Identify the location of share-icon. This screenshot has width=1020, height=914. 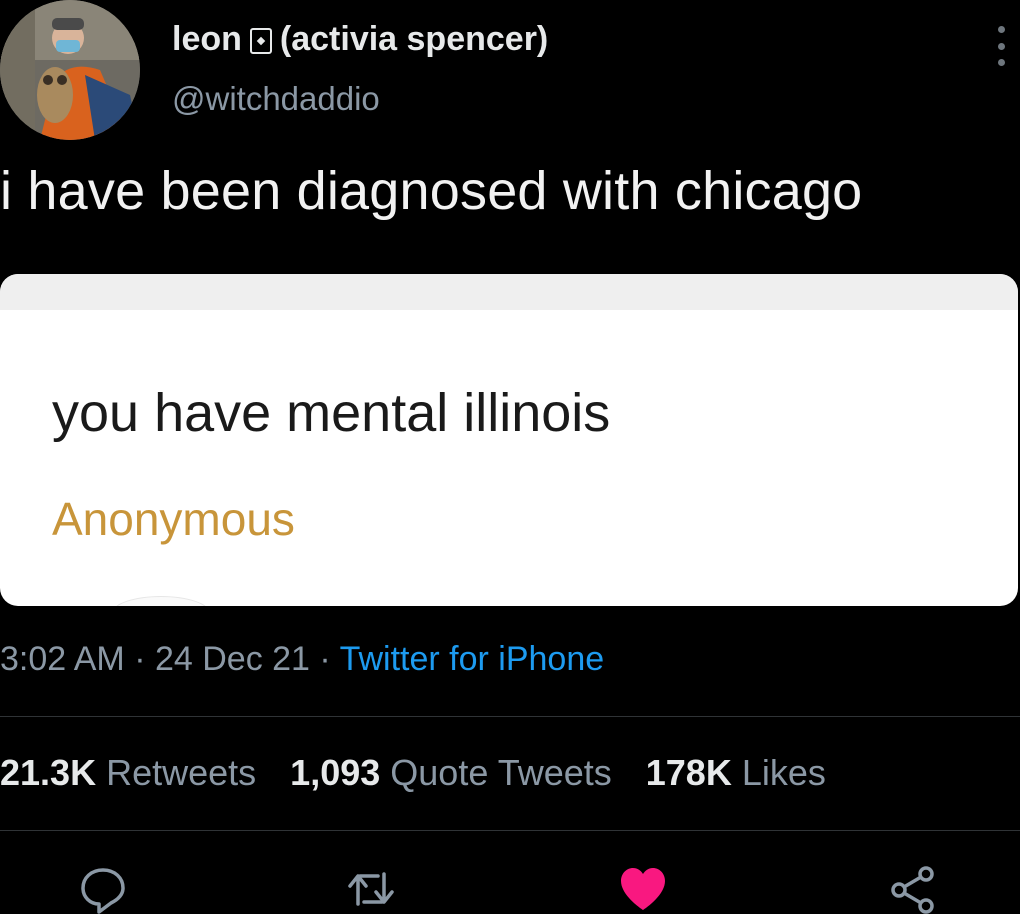
(913, 889).